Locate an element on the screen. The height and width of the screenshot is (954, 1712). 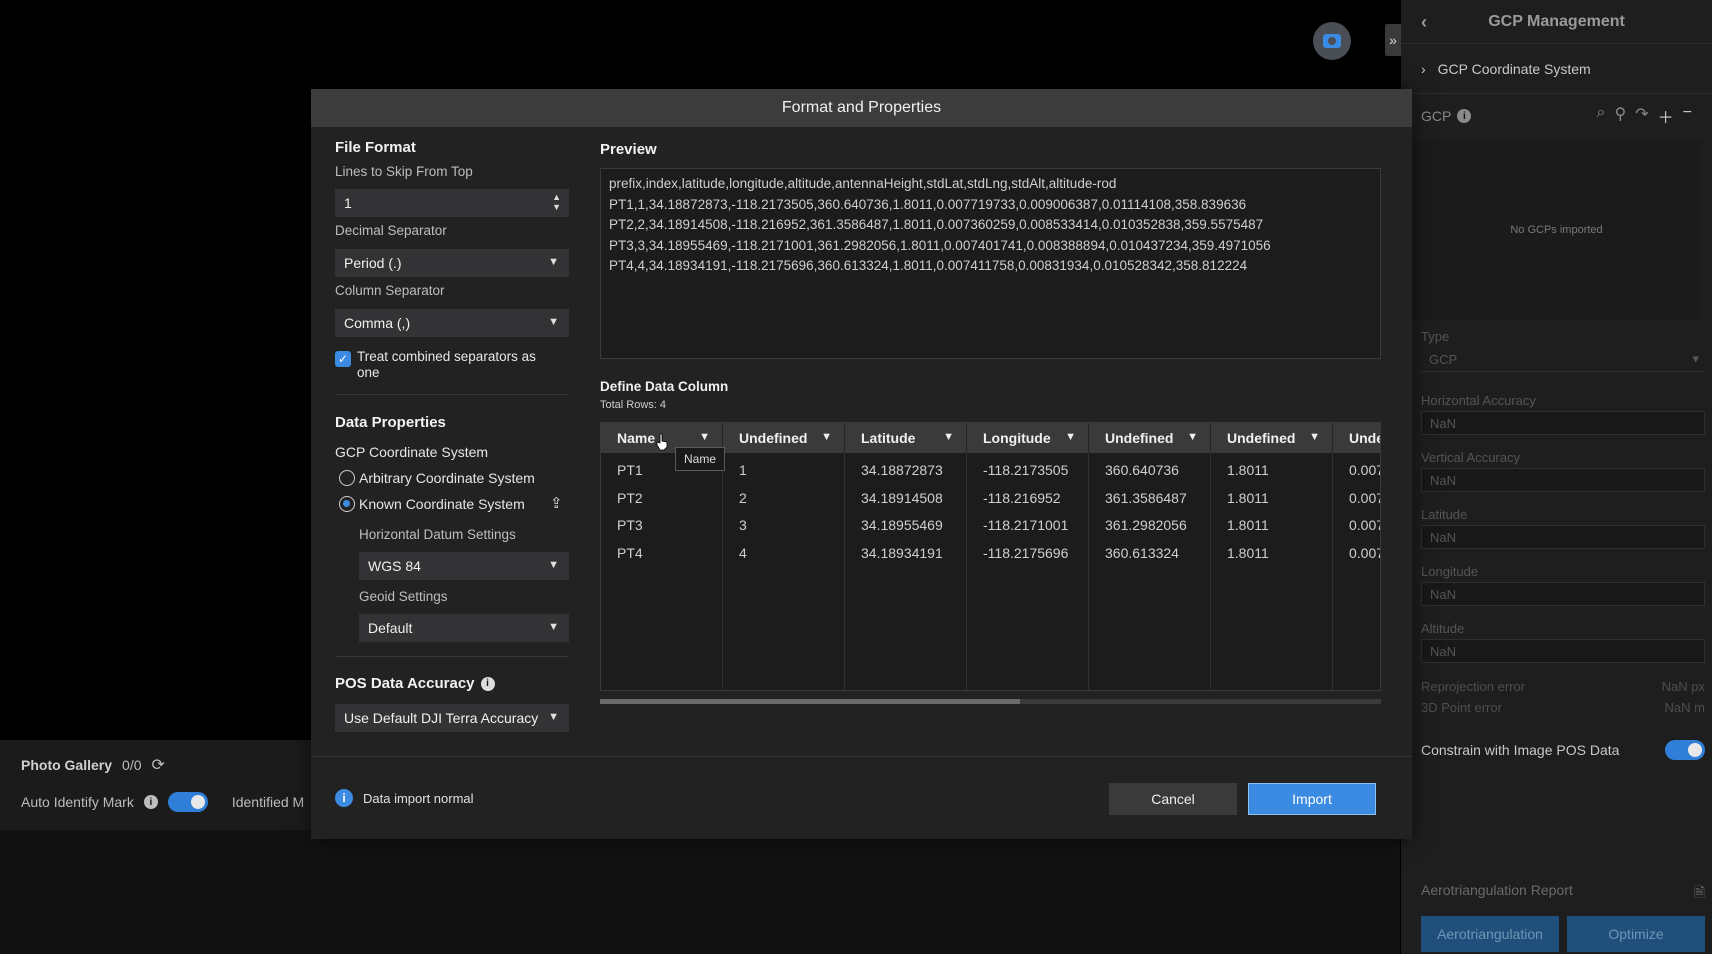
gcp-coord-label: GCP Coordinate System is located at coordinates (412, 452).